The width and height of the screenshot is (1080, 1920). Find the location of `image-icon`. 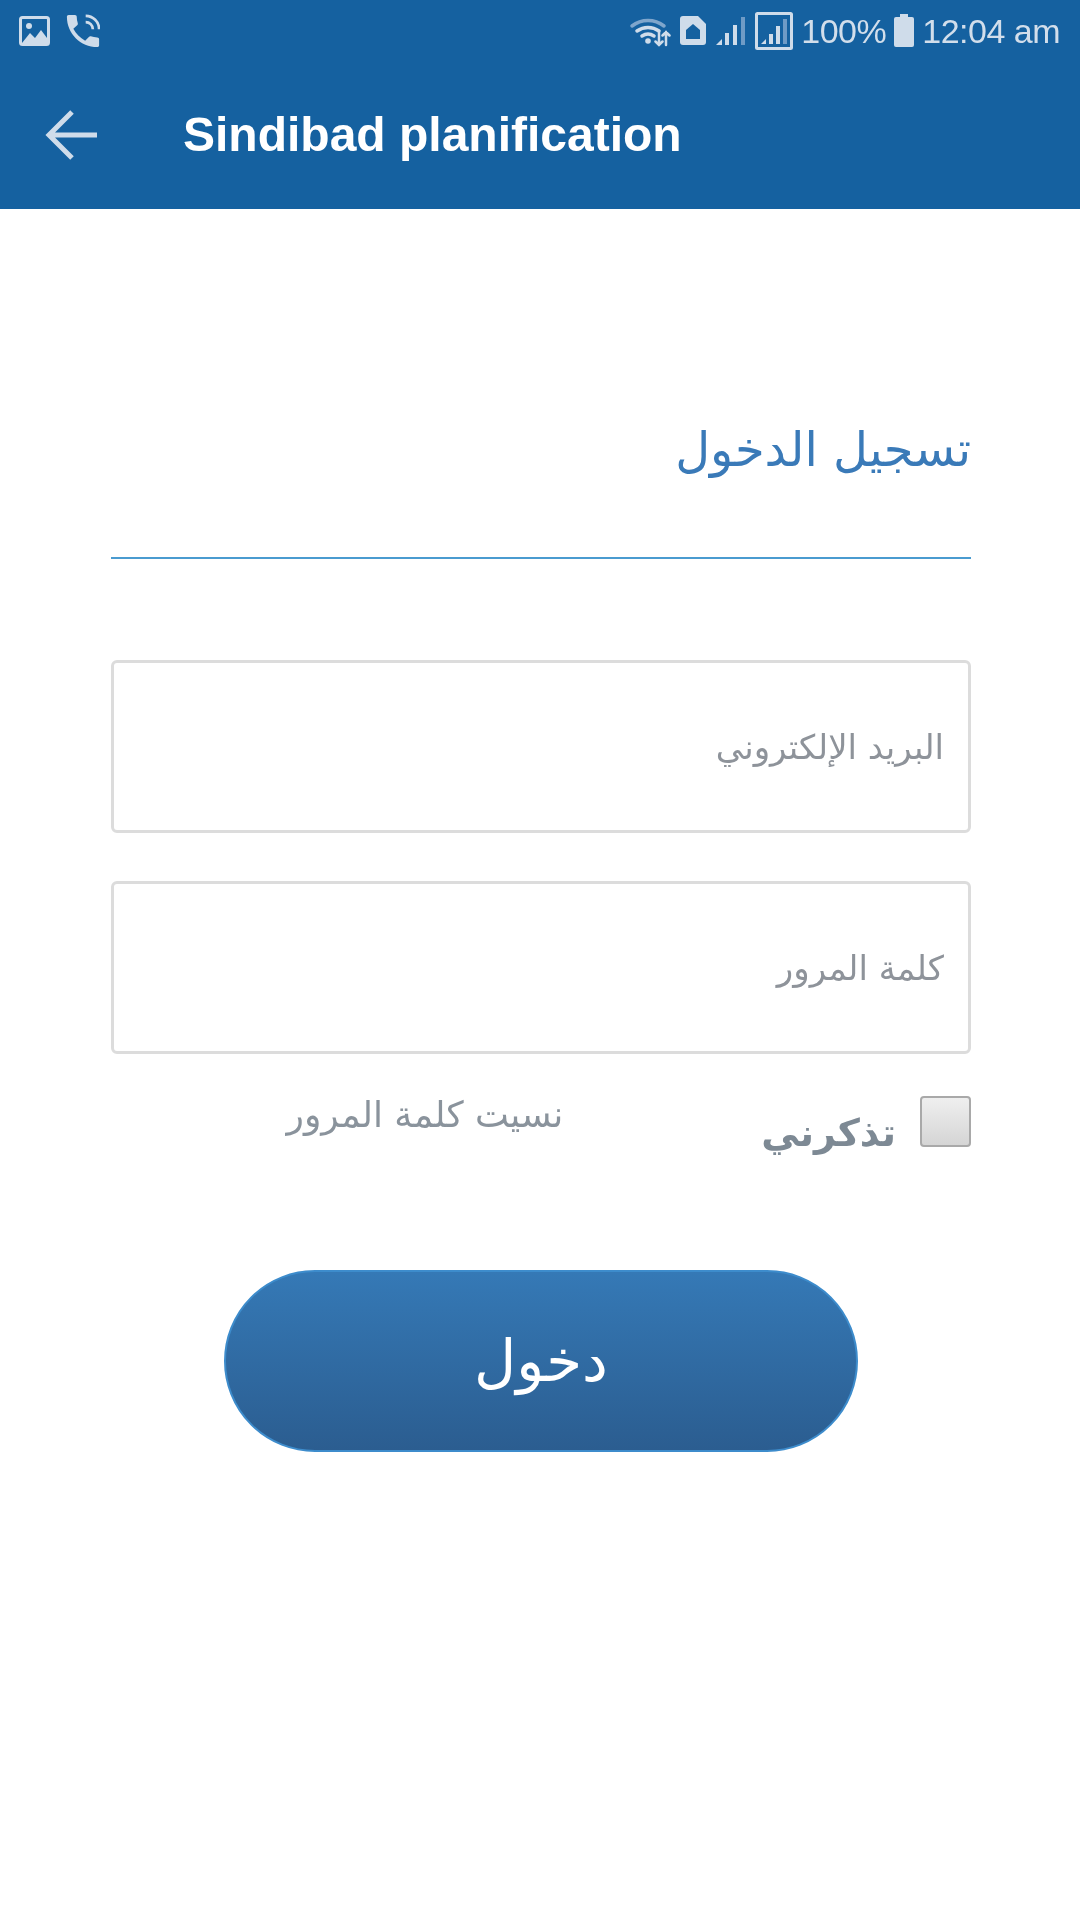

image-icon is located at coordinates (34, 30).